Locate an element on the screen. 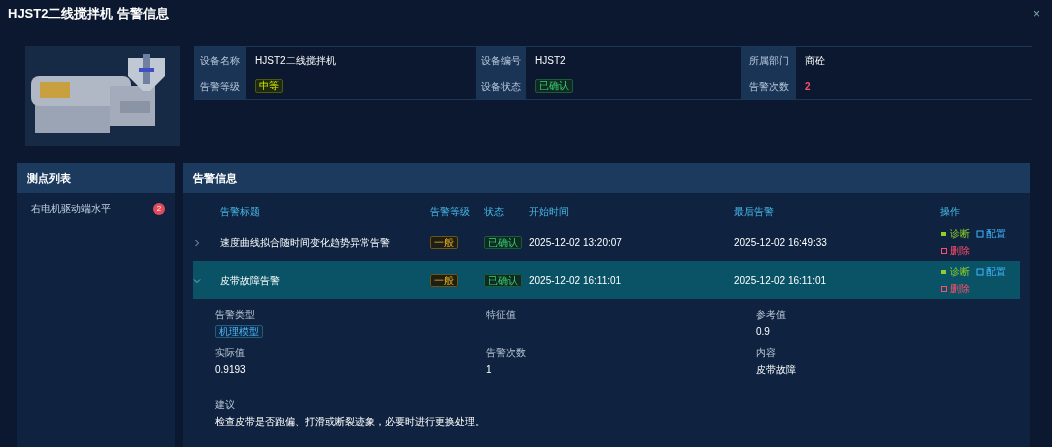 This screenshot has width=1052, height=447. column-header: 最后告警 is located at coordinates (754, 211).